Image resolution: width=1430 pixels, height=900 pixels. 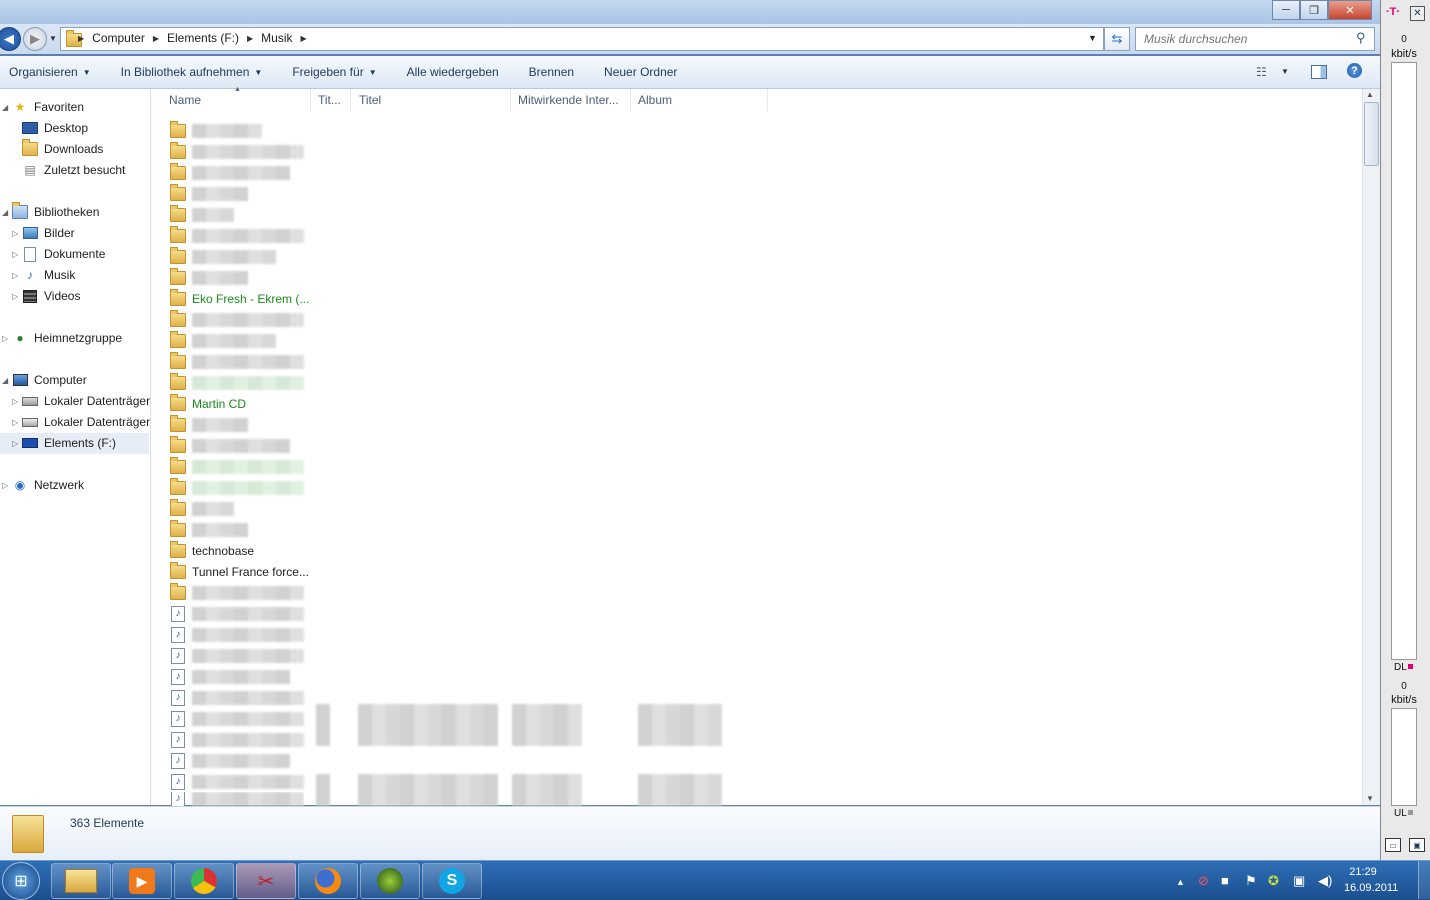 I want to click on new-folder-button: Neuer Ordner, so click(x=640, y=72).